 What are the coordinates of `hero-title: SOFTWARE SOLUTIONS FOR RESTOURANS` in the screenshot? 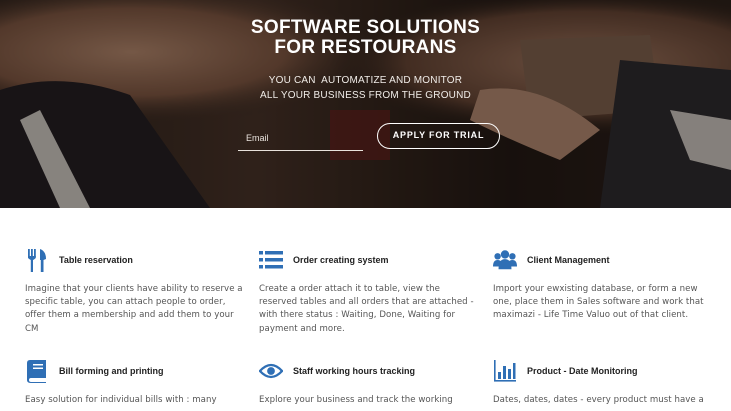 It's located at (365, 38).